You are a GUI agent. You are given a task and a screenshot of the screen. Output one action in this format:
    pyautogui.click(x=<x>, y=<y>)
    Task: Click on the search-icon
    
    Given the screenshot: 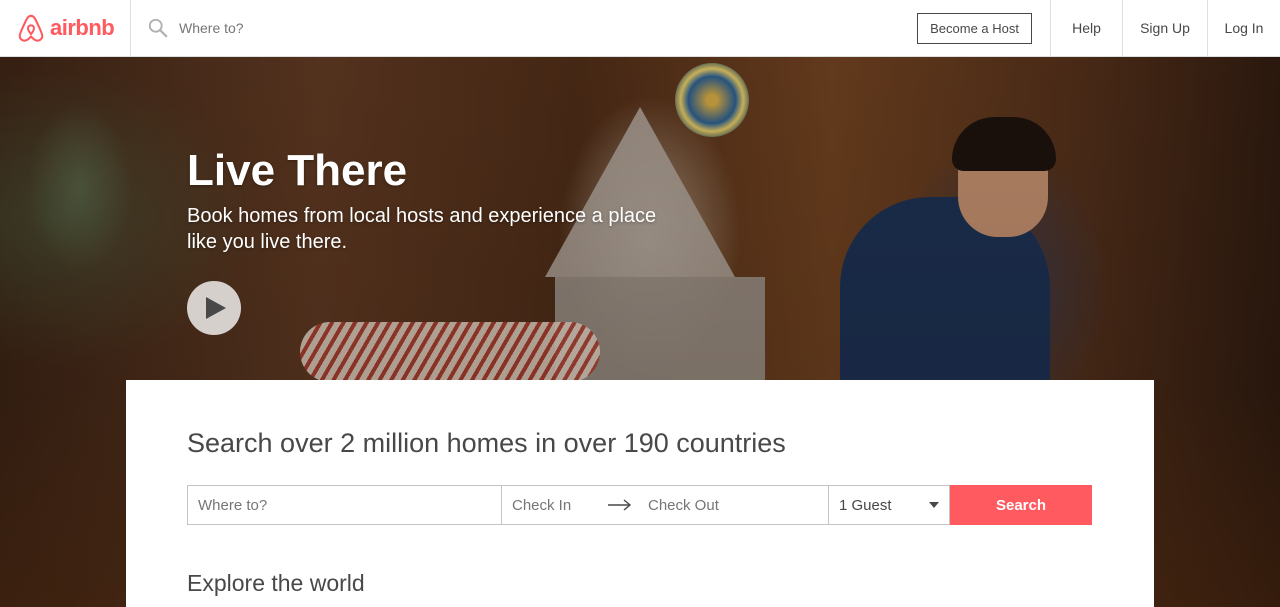 What is the action you would take?
    pyautogui.click(x=158, y=28)
    